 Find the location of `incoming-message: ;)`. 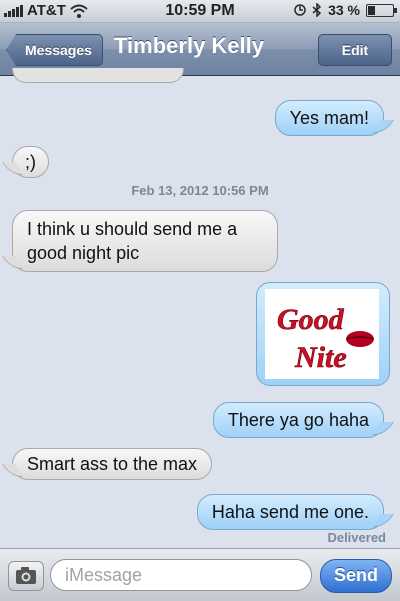

incoming-message: ;) is located at coordinates (30, 162).